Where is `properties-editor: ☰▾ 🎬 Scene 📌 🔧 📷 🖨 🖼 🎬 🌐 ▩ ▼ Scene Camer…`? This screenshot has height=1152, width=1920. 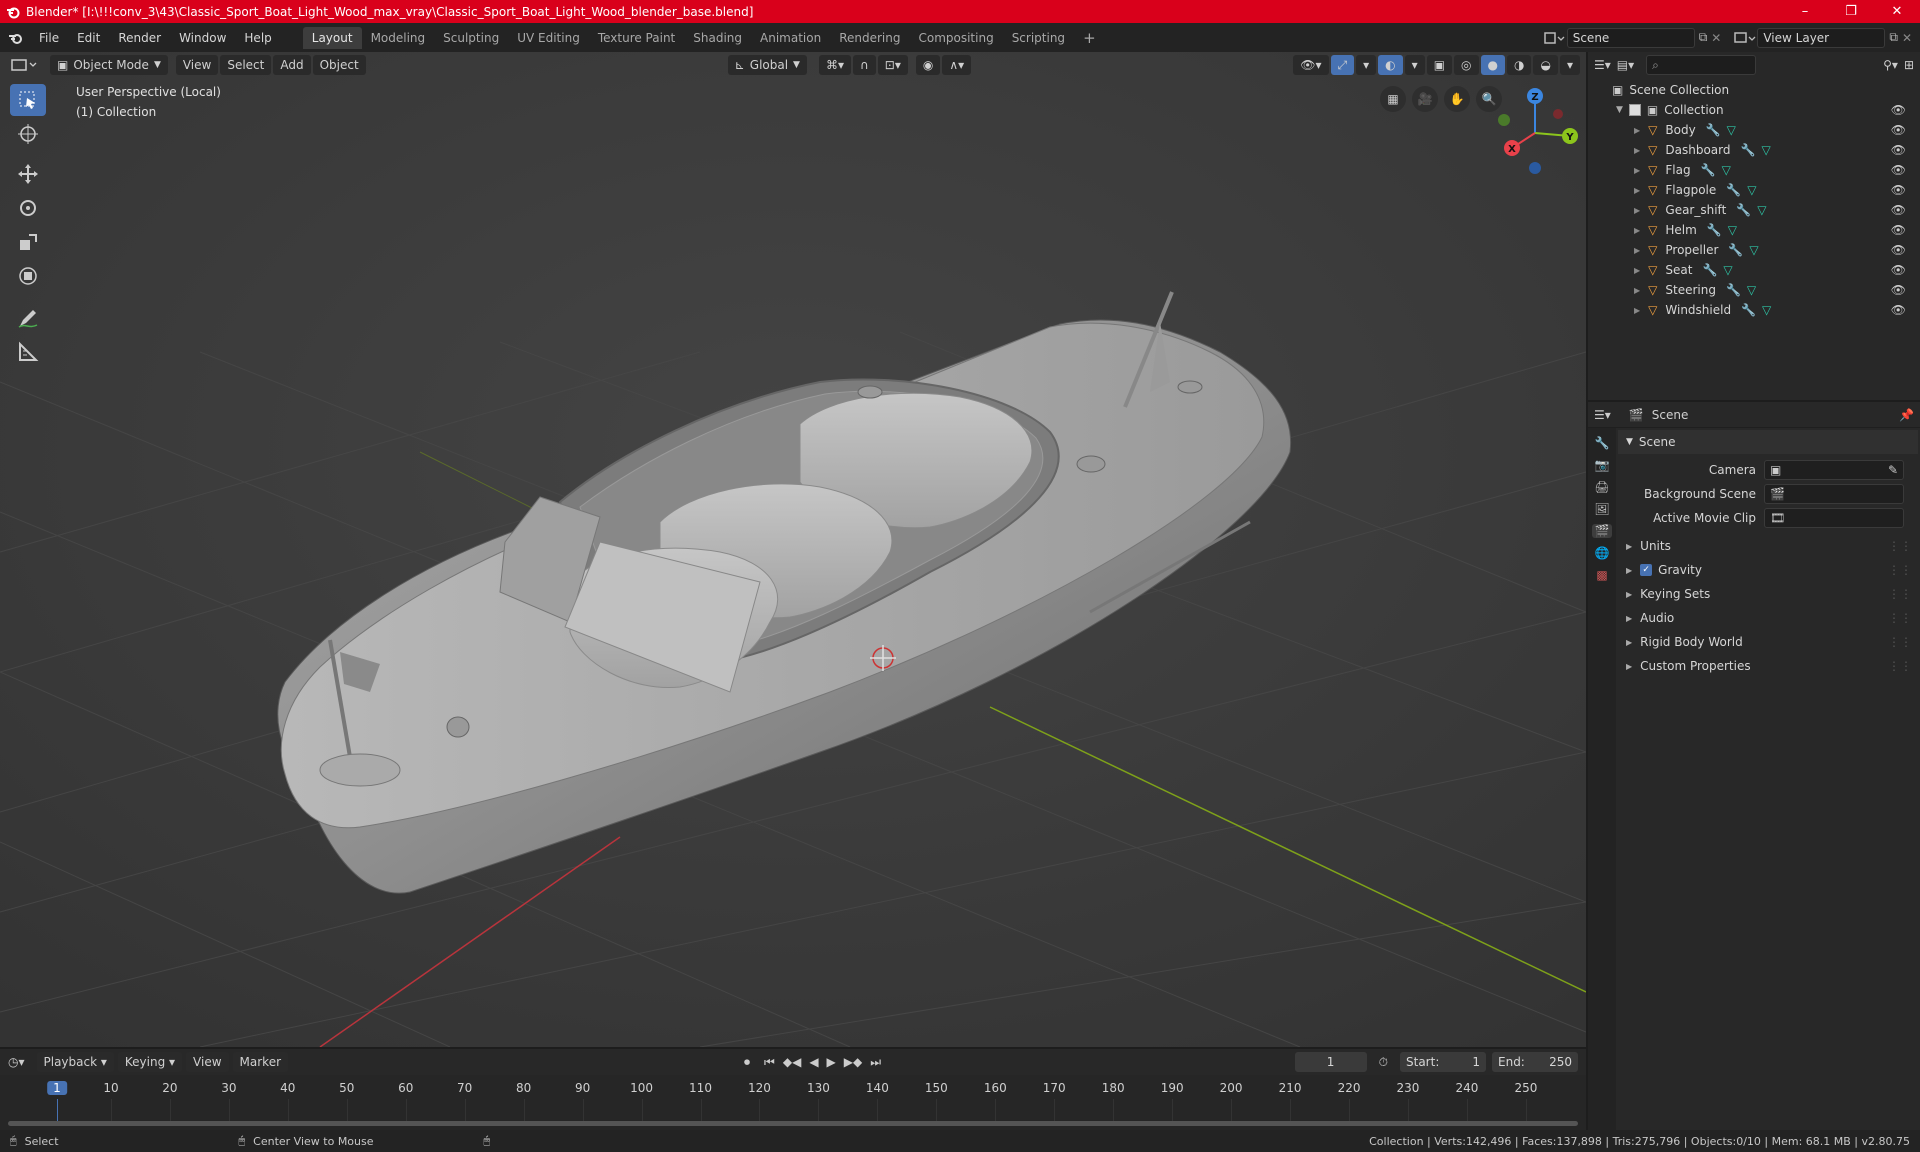
properties-editor: ☰▾ 🎬 Scene 📌 🔧 📷 🖨 🖼 🎬 🌐 ▩ ▼ Scene Camer… is located at coordinates (1754, 766).